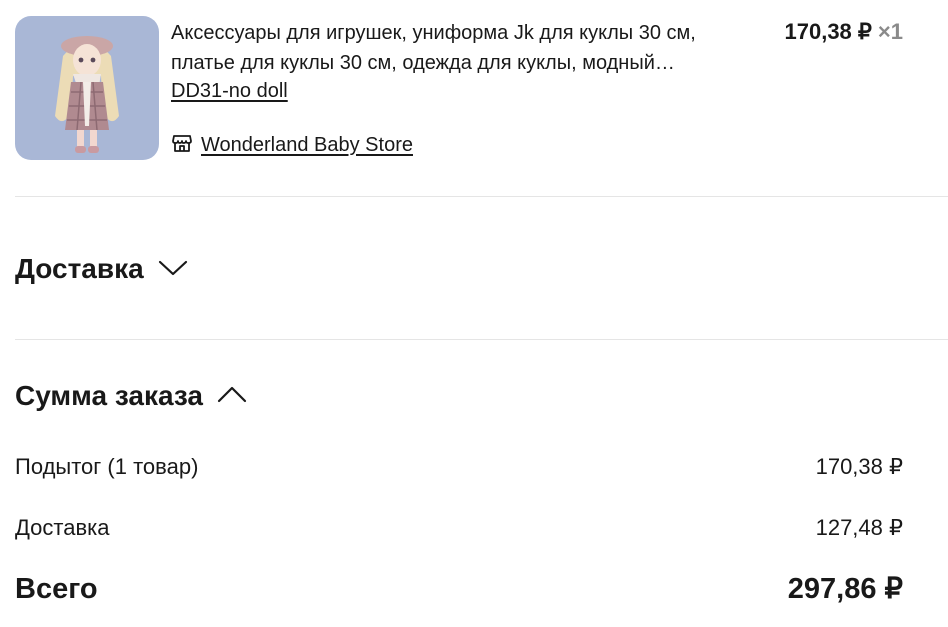 This screenshot has height=627, width=948. What do you see at coordinates (845, 589) in the screenshot?
I see `total-value: 297,86 ₽` at bounding box center [845, 589].